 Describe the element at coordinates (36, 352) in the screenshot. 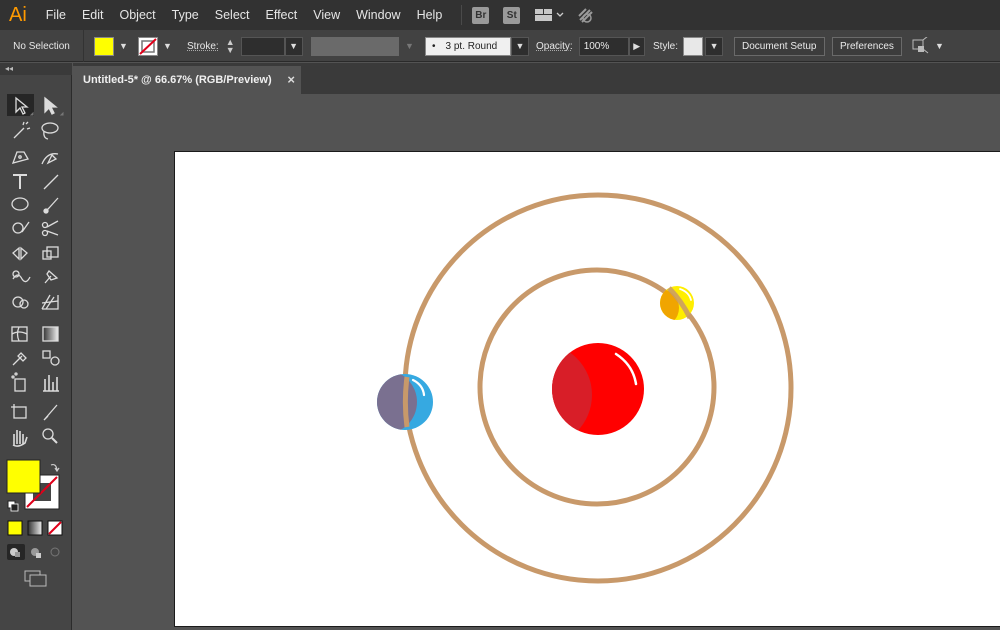

I see `tools-panel` at that location.